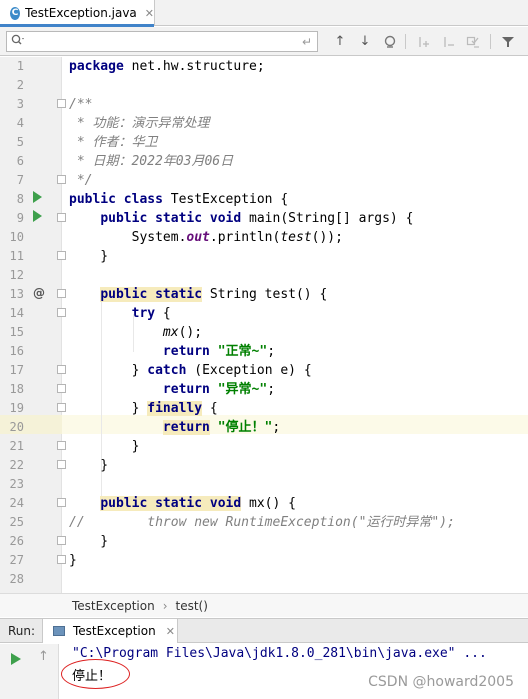  I want to click on filter-icon, so click(508, 41).